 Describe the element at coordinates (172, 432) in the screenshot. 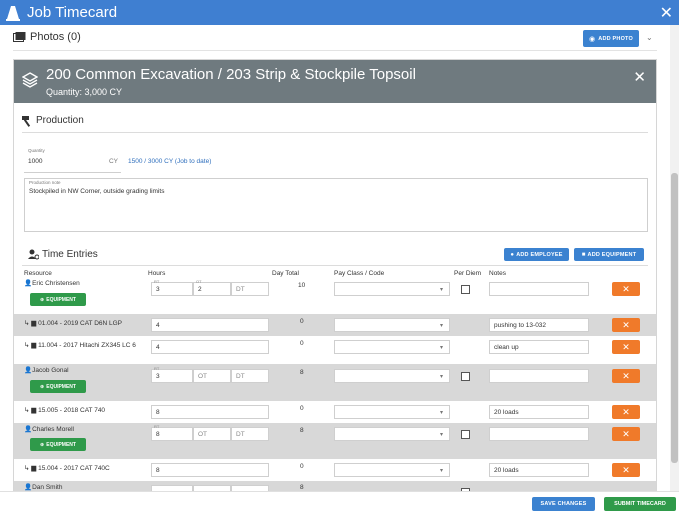

I see `reg-hours-input: RT 8` at that location.